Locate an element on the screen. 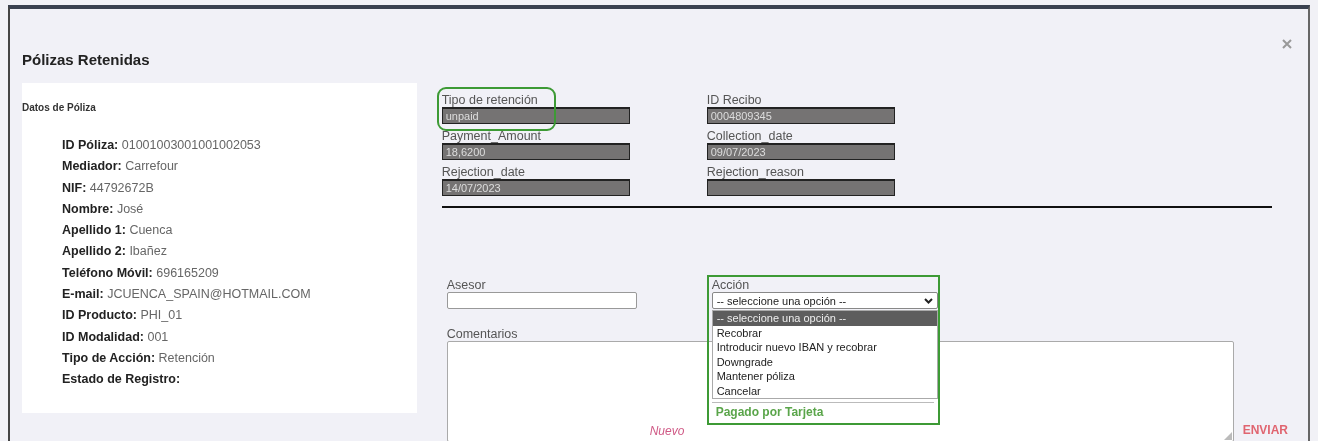 The width and height of the screenshot is (1318, 441). panel-heading: Datos de Póliza is located at coordinates (59, 107).